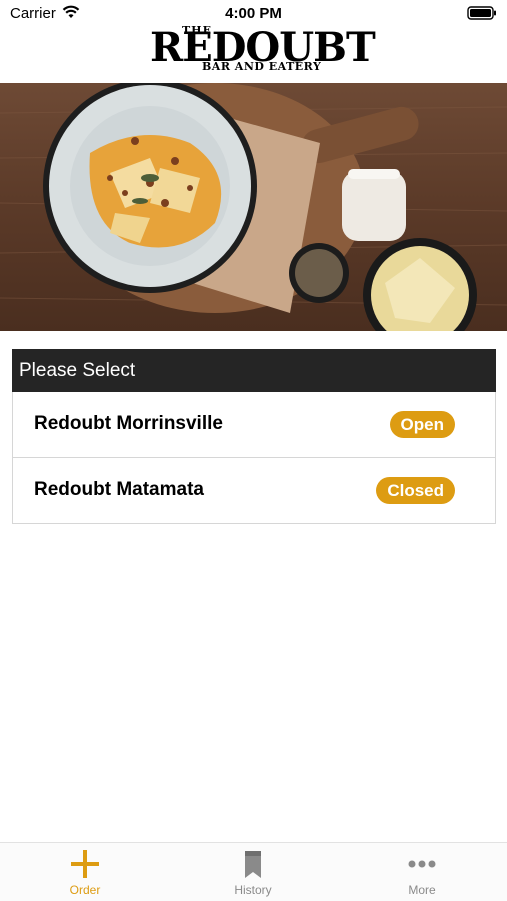 The image size is (507, 901). Describe the element at coordinates (422, 424) in the screenshot. I see `status-badge: Open` at that location.